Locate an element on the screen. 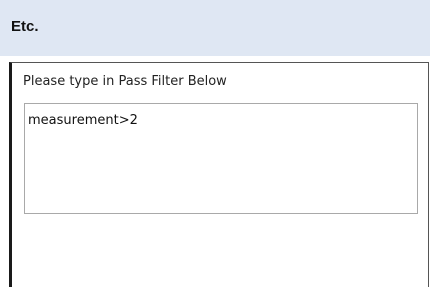  pass-filter-label: Please type in Pass Filter Below is located at coordinates (125, 81).